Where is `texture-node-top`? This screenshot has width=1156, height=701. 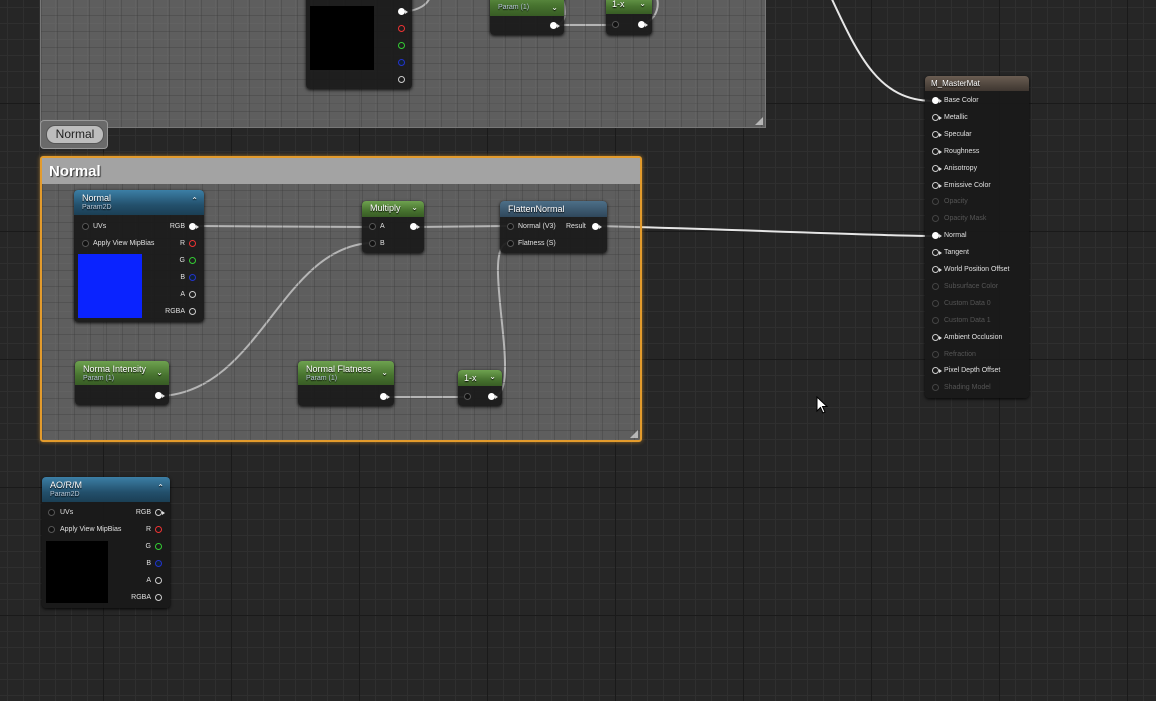 texture-node-top is located at coordinates (359, 44).